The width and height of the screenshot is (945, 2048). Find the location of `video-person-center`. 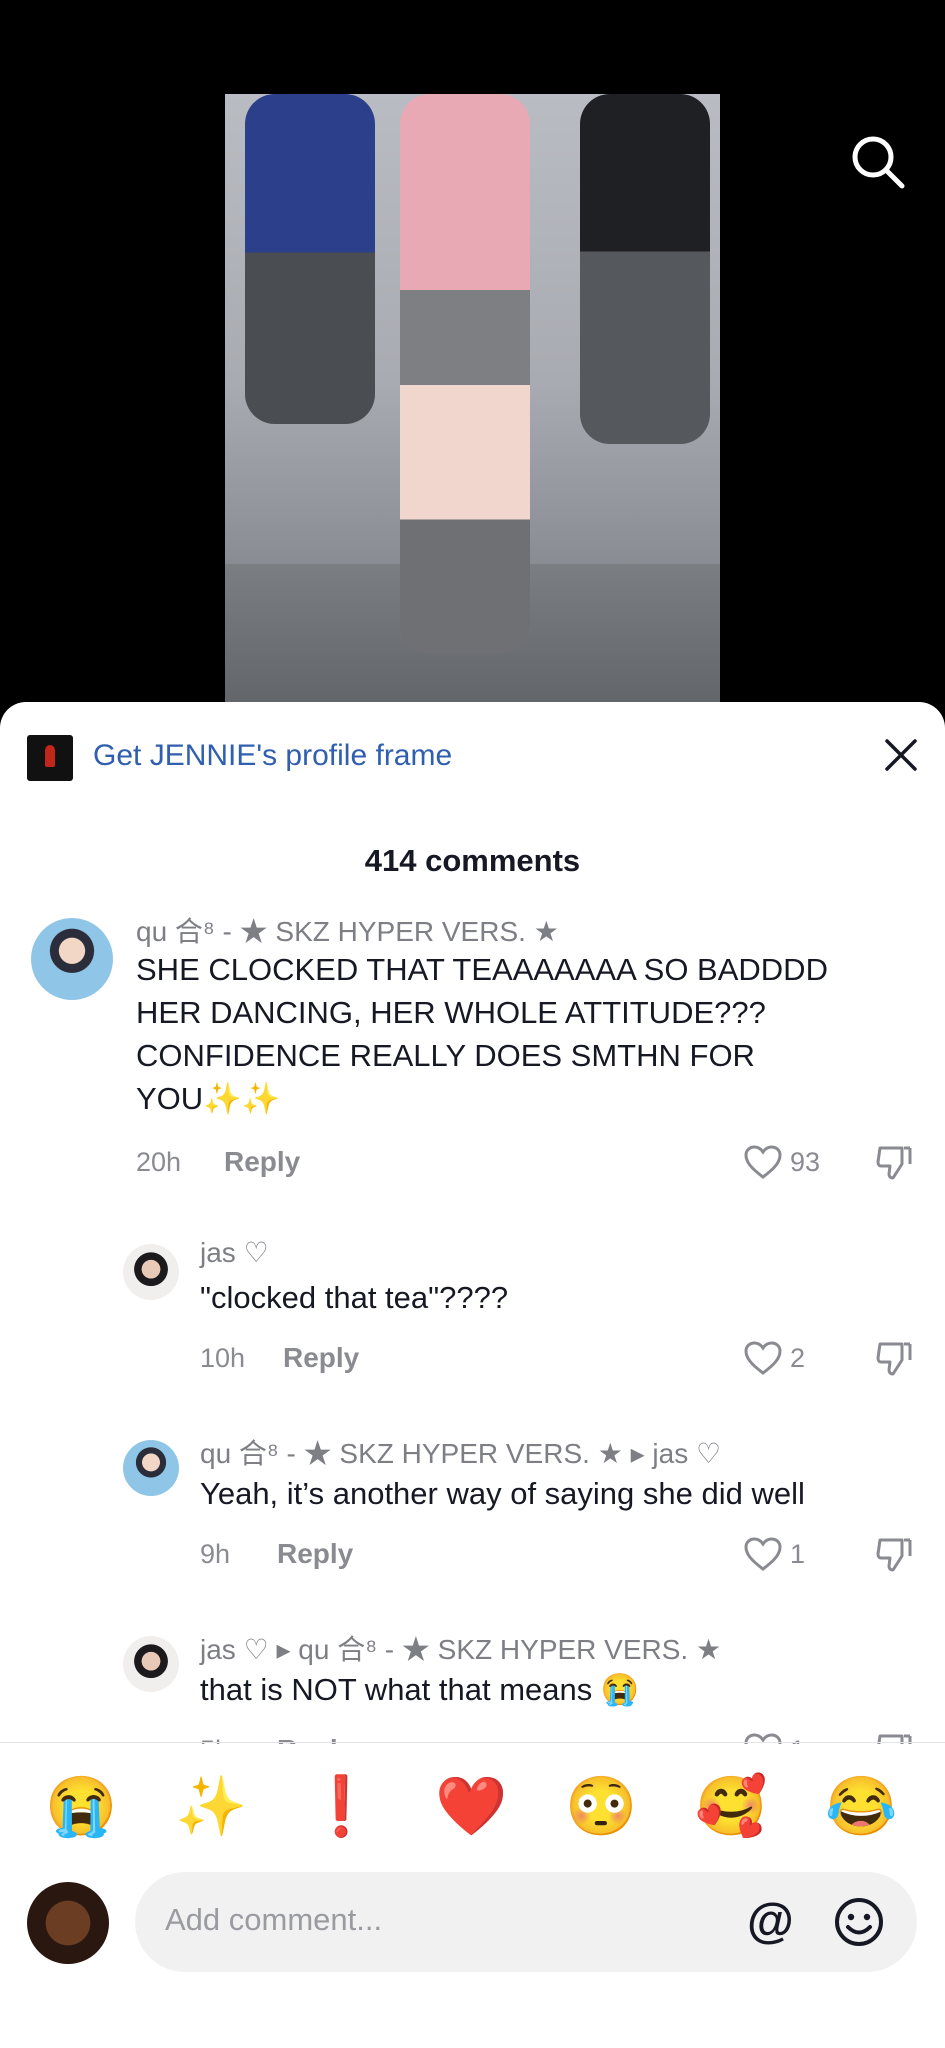

video-person-center is located at coordinates (465, 374).